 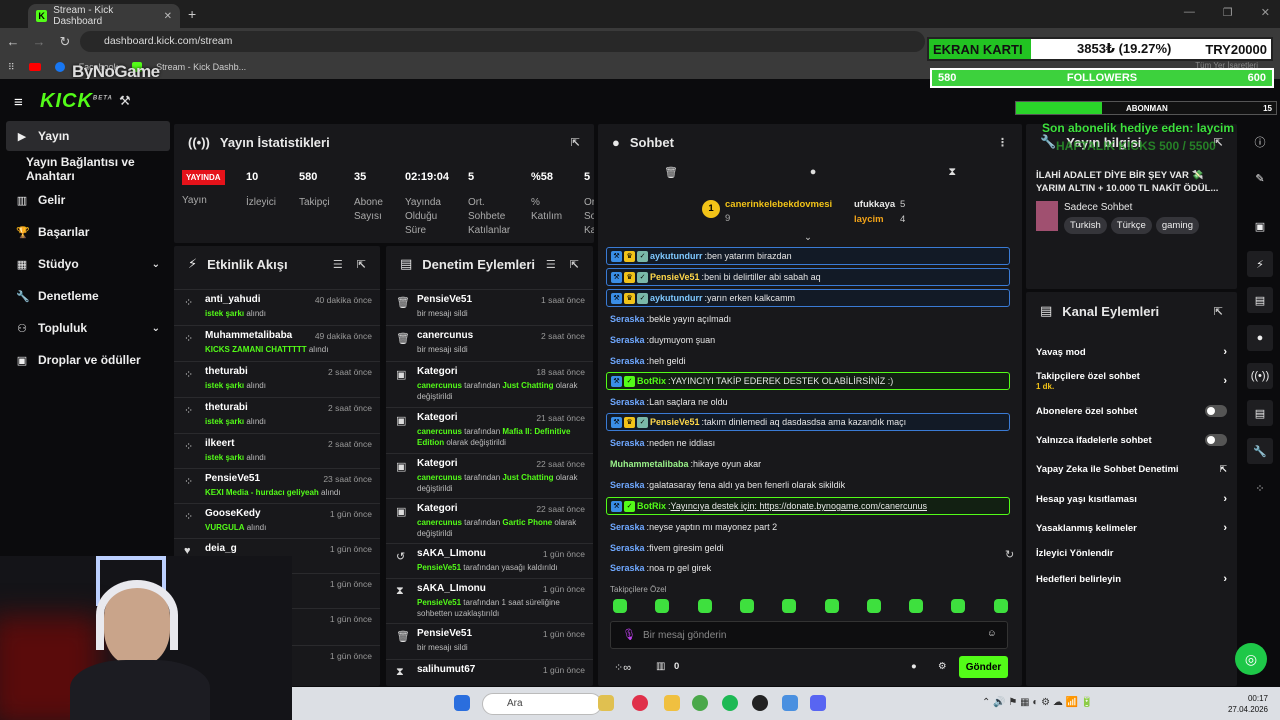 What do you see at coordinates (1177, 225) in the screenshot?
I see `tag: gaming` at bounding box center [1177, 225].